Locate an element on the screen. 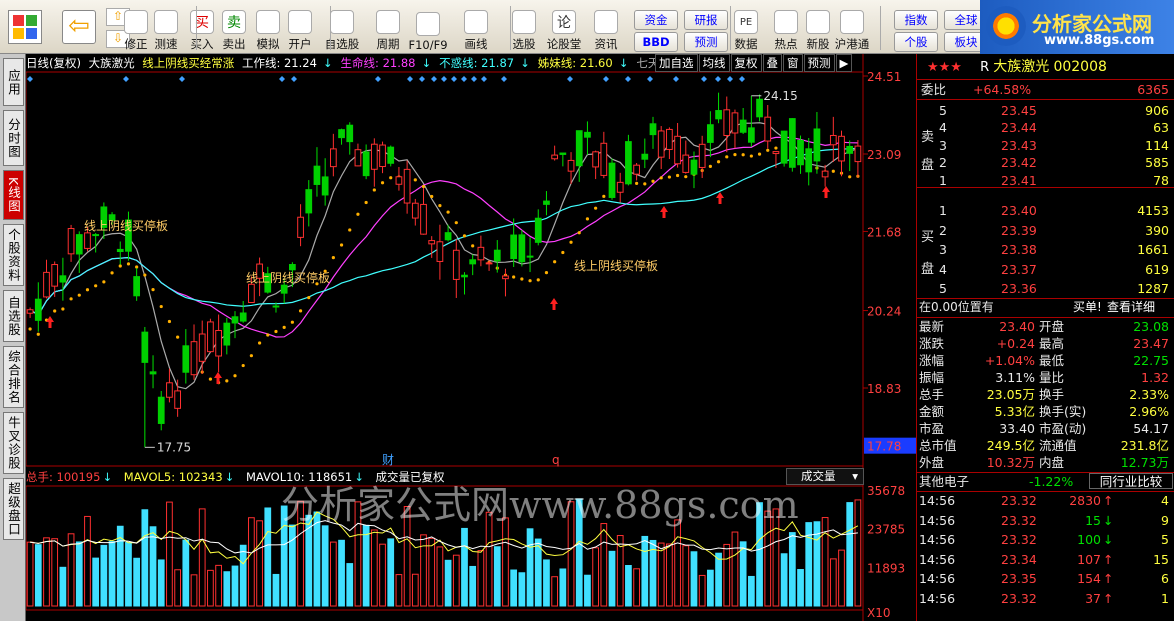 The image size is (1174, 621). sector-compare-link: 同行业比较 is located at coordinates (1131, 481).